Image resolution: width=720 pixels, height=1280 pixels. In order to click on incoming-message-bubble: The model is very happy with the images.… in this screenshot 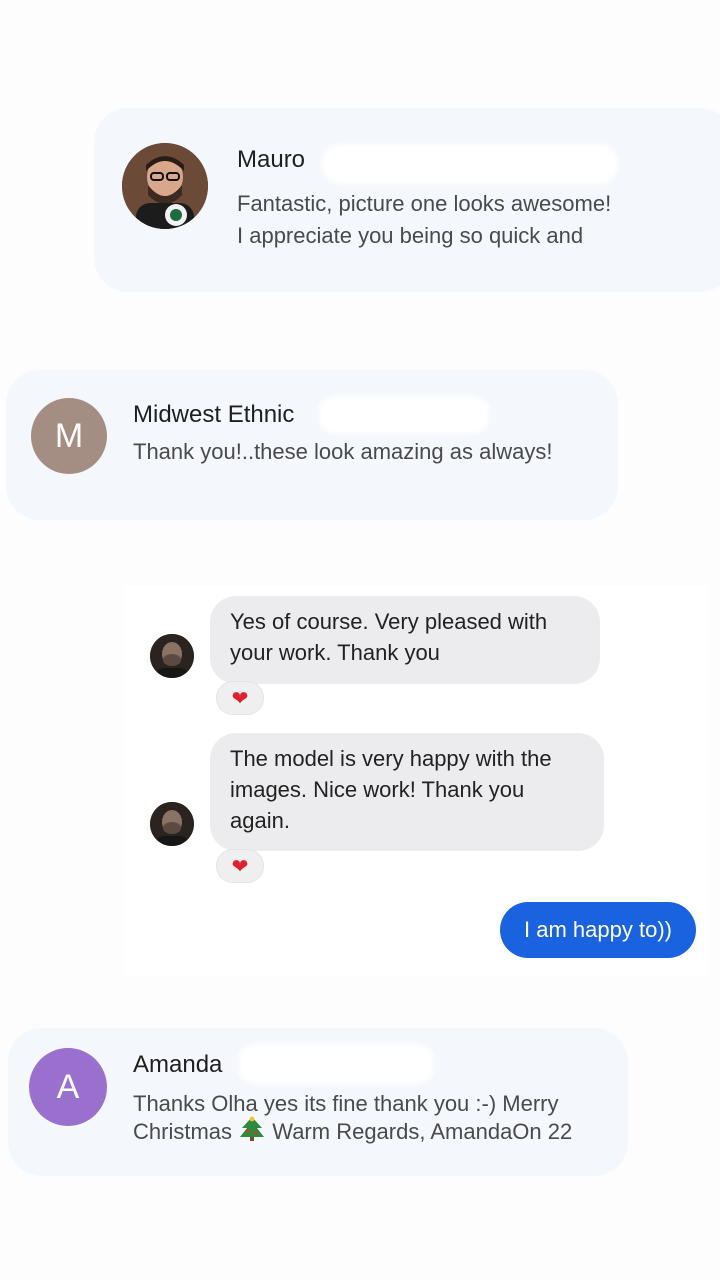, I will do `click(407, 792)`.